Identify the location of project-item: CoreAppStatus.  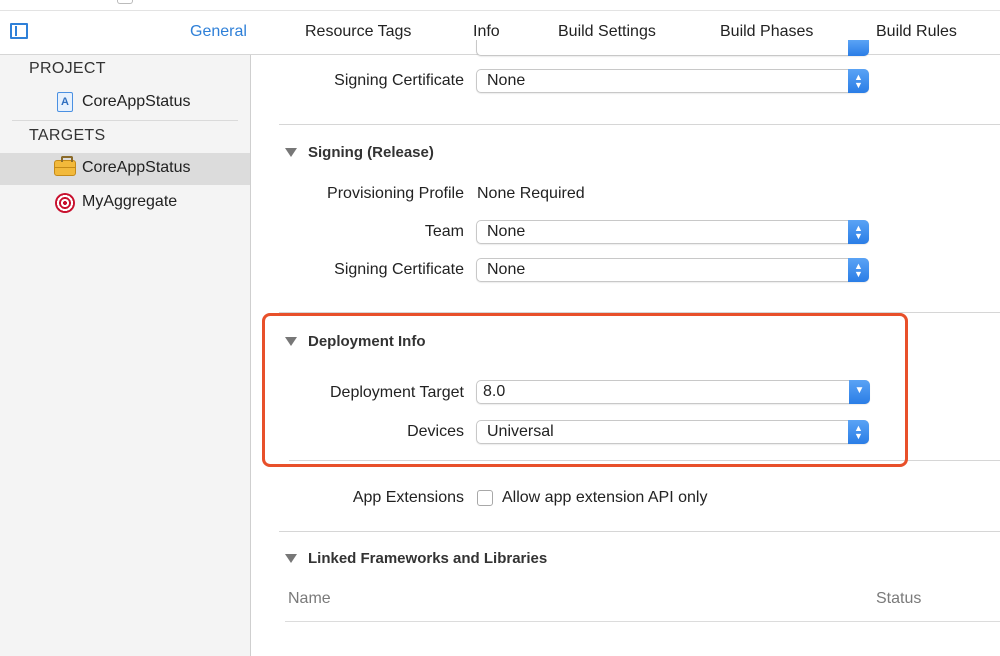
(125, 103).